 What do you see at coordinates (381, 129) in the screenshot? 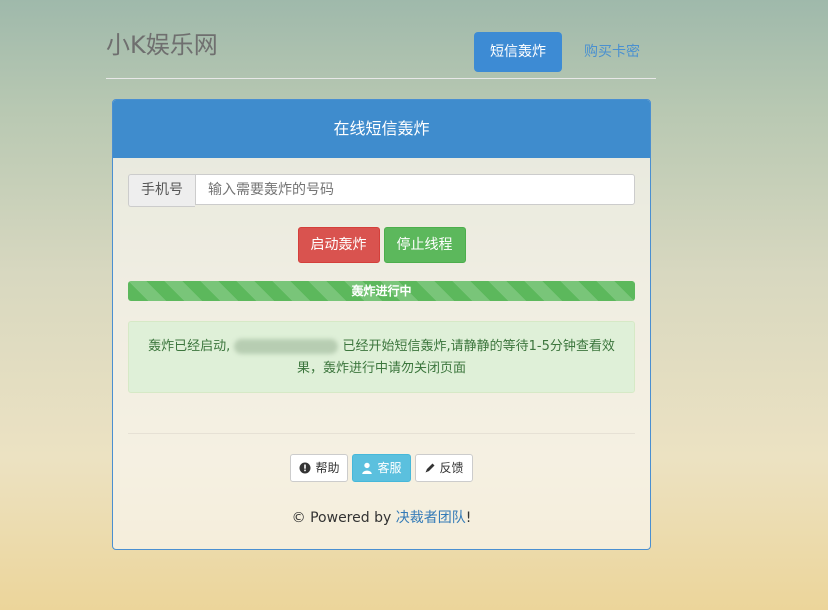
I see `panel-title: 在线短信轰炸` at bounding box center [381, 129].